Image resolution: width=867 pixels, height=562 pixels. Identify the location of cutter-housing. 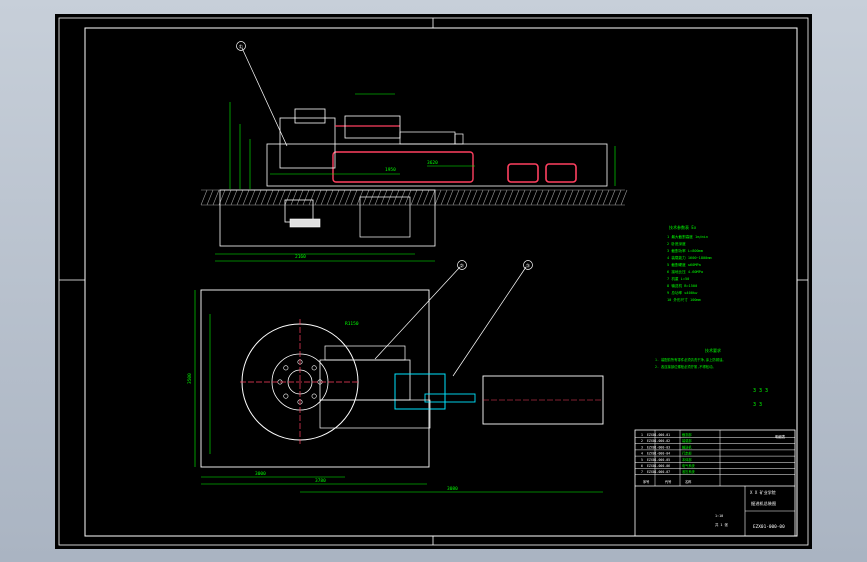
(307, 143).